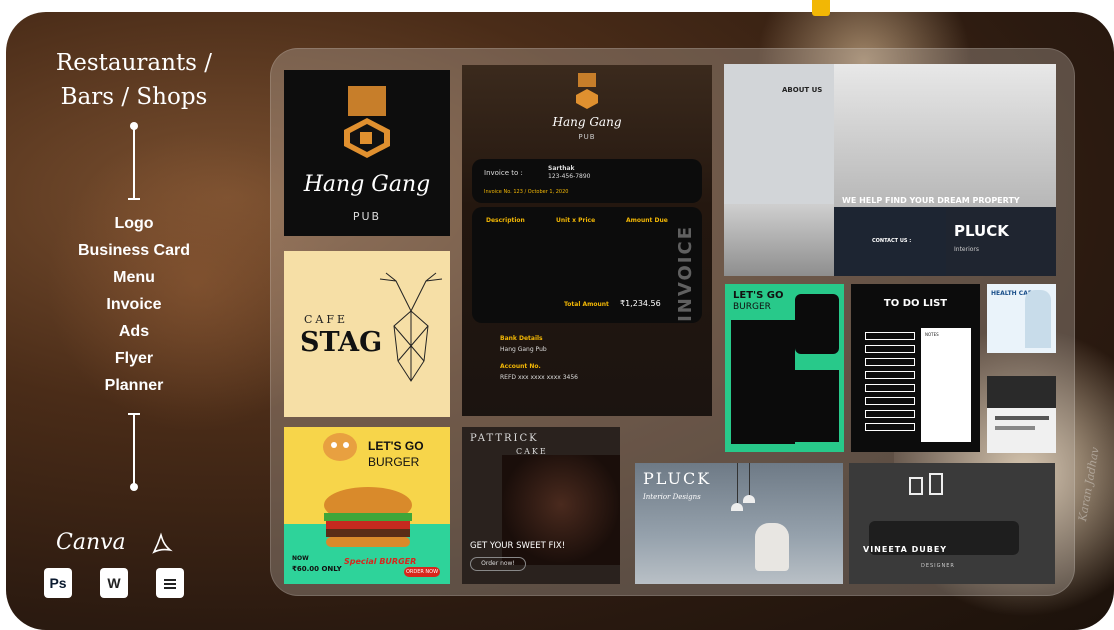 Image resolution: width=1114 pixels, height=630 pixels. I want to click on chair-shape, so click(772, 547).